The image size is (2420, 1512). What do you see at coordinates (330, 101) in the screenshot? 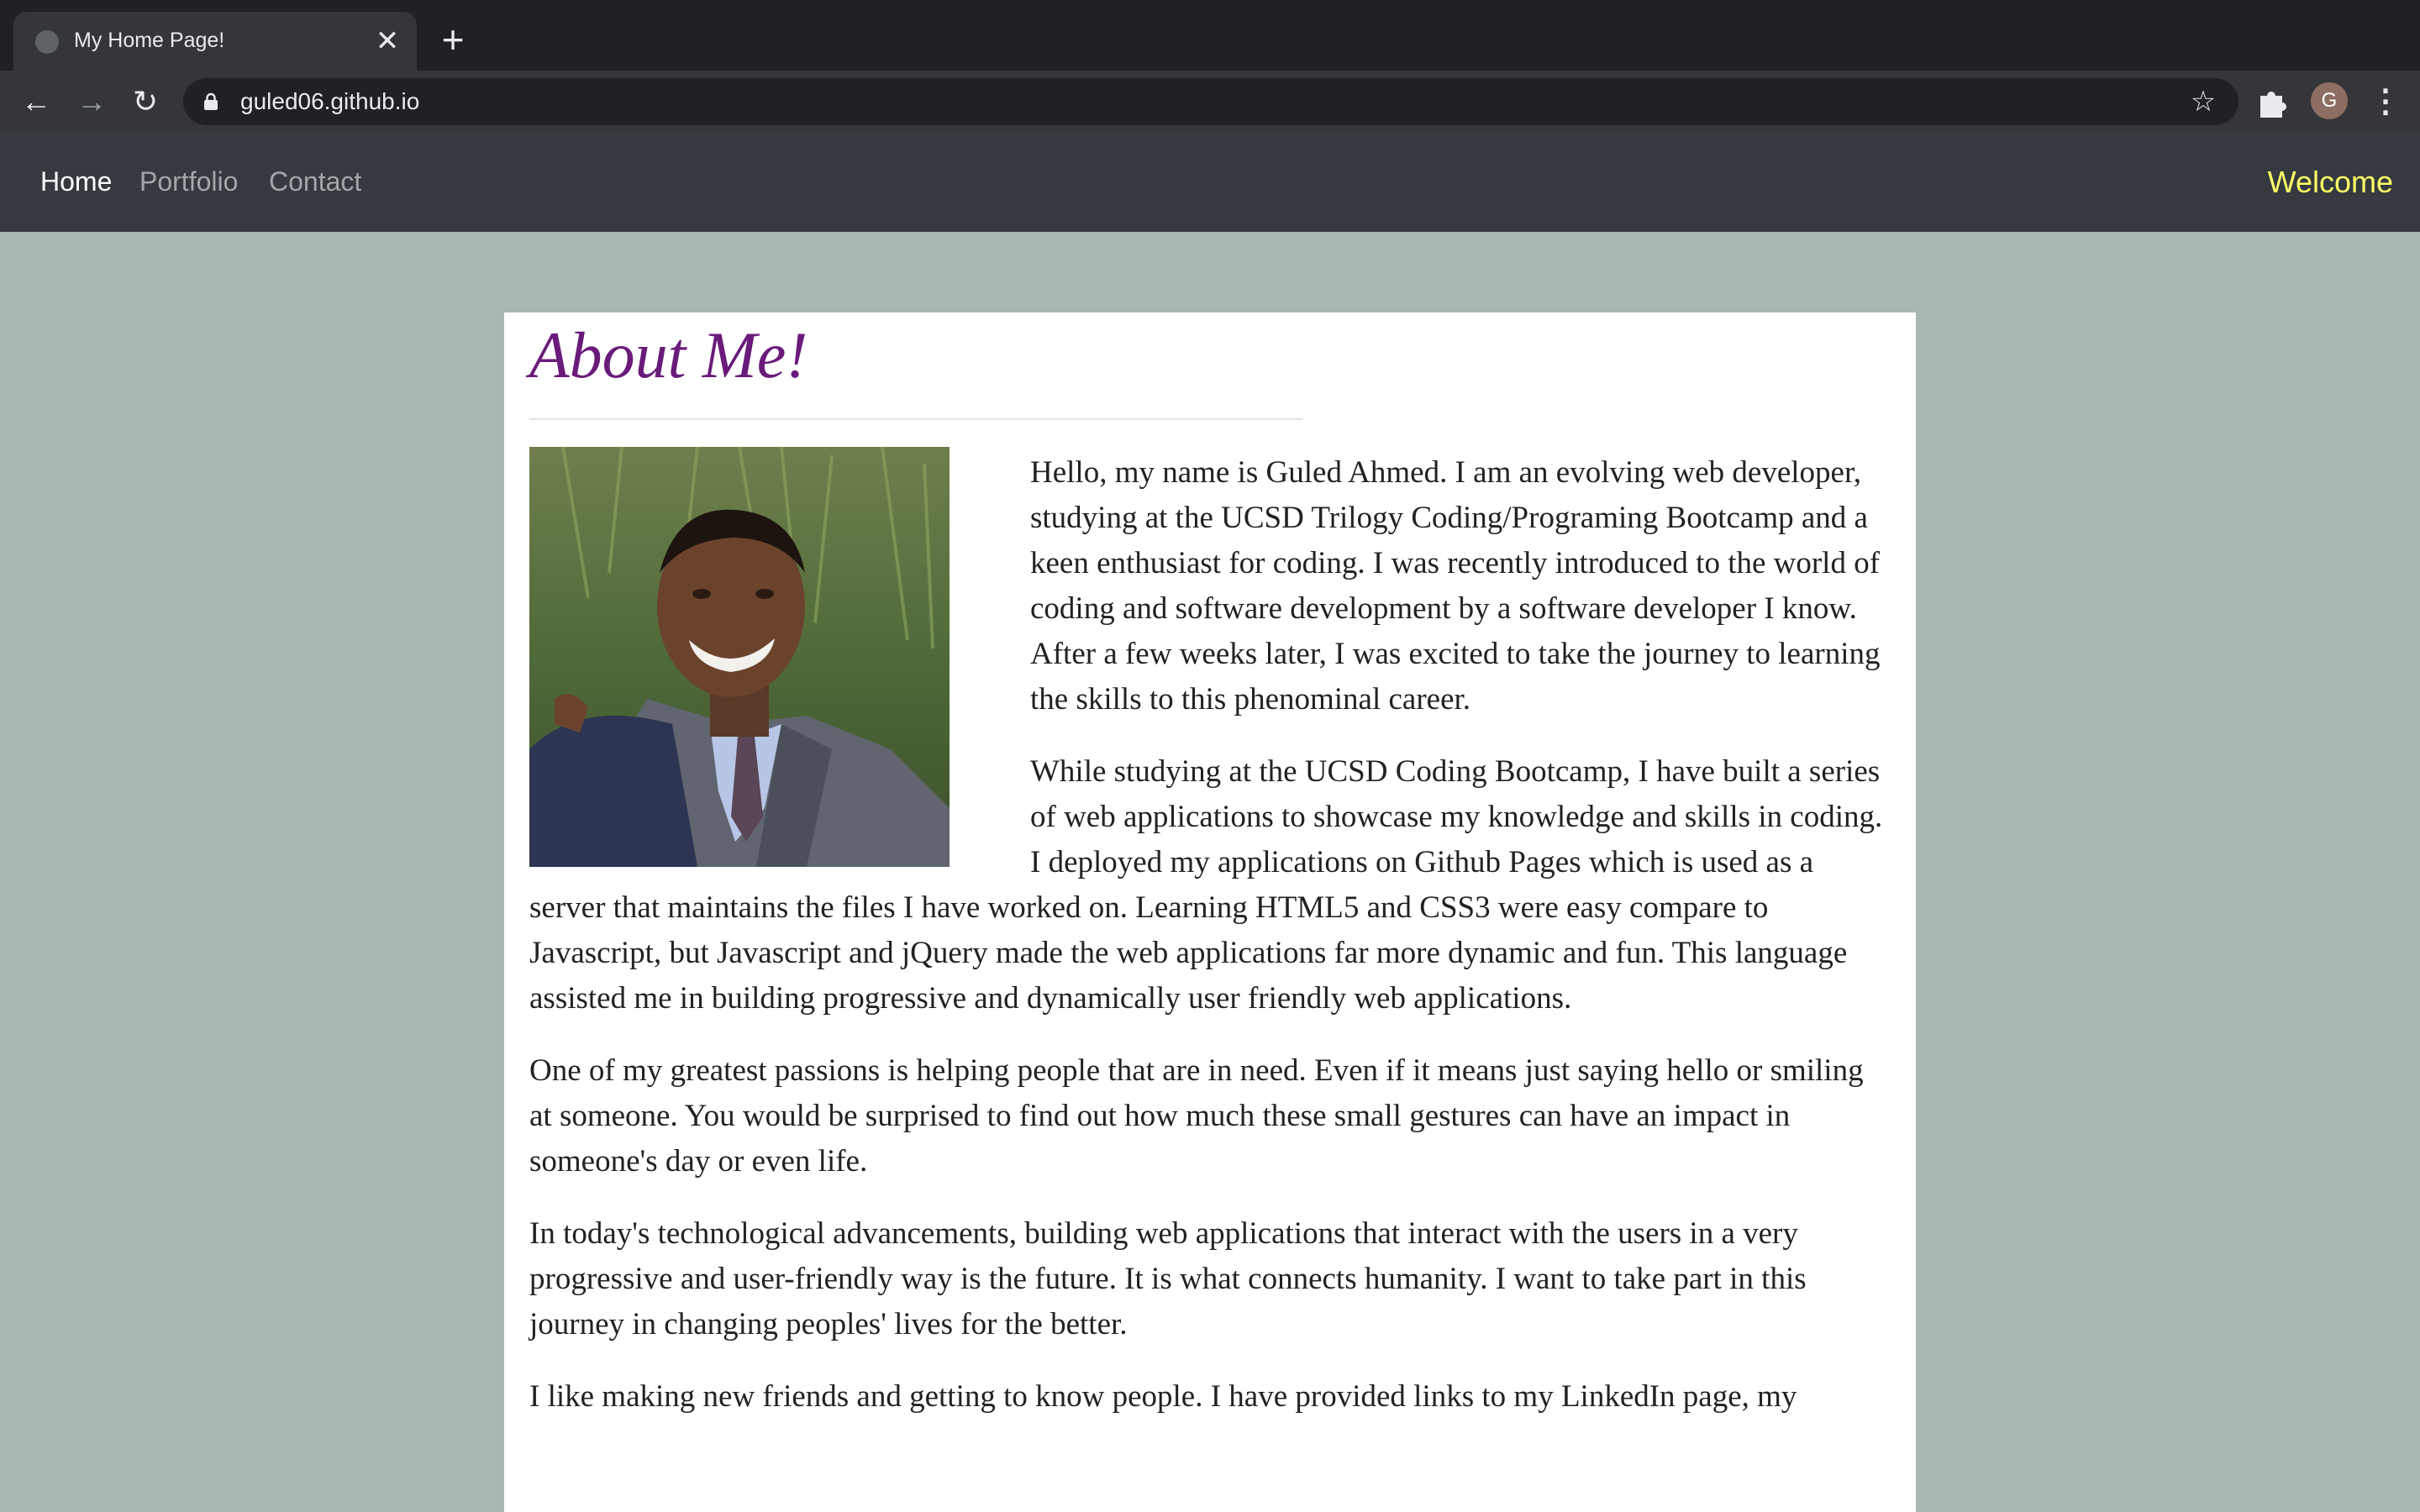
I see `url-text: guled06.github.io` at bounding box center [330, 101].